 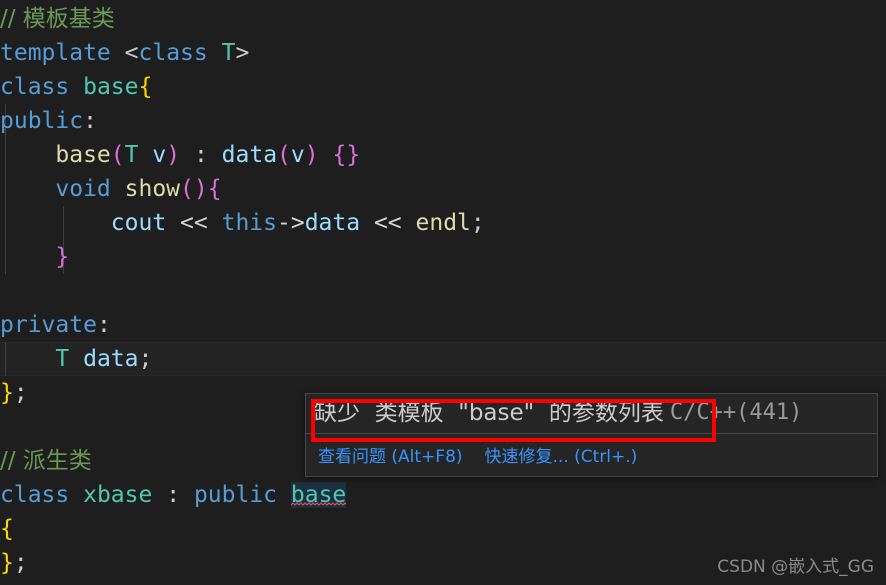 I want to click on angle-open: <, so click(x=131, y=53).